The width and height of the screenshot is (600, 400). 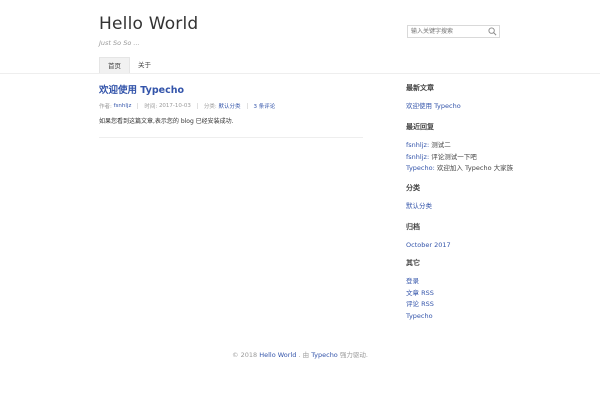 I want to click on nav-about: 关于, so click(x=144, y=65).